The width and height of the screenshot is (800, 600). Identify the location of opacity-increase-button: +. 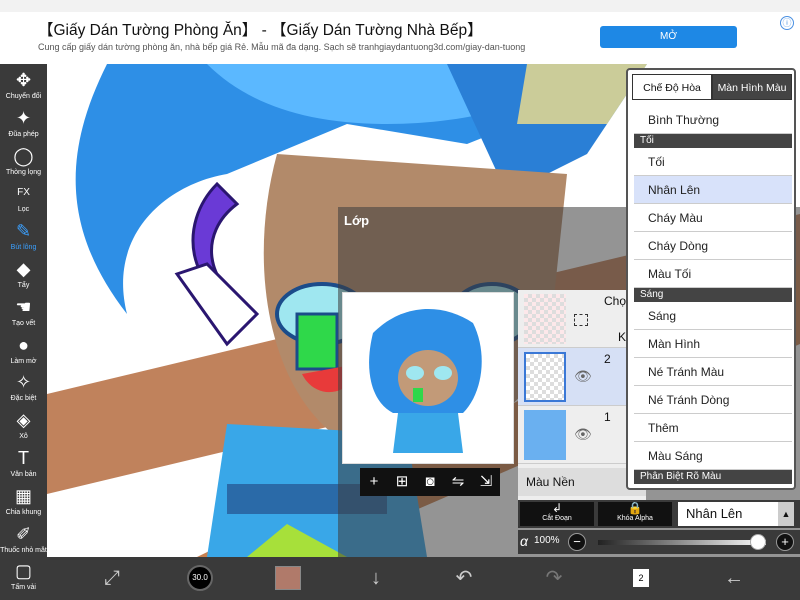
(785, 542).